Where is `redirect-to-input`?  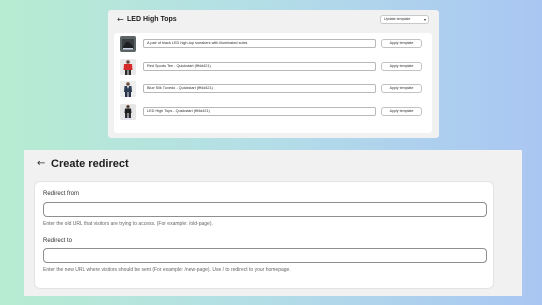
redirect-to-input is located at coordinates (265, 255).